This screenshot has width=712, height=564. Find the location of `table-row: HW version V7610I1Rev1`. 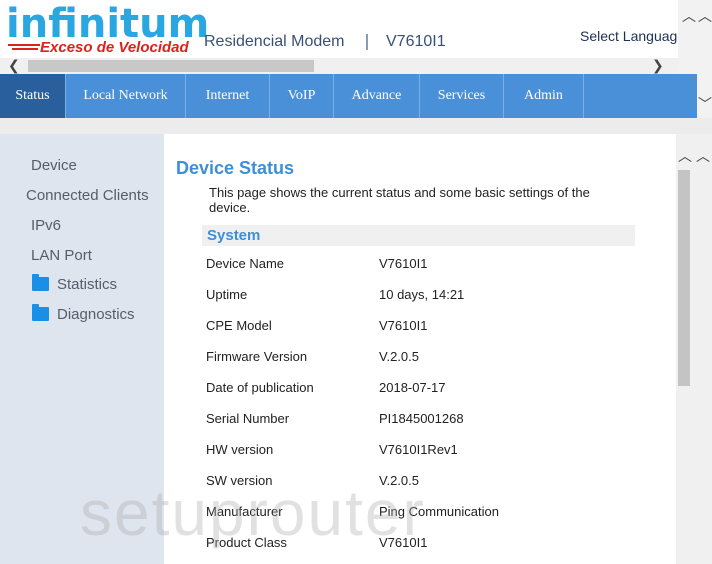

table-row: HW version V7610I1Rev1 is located at coordinates (436, 452).